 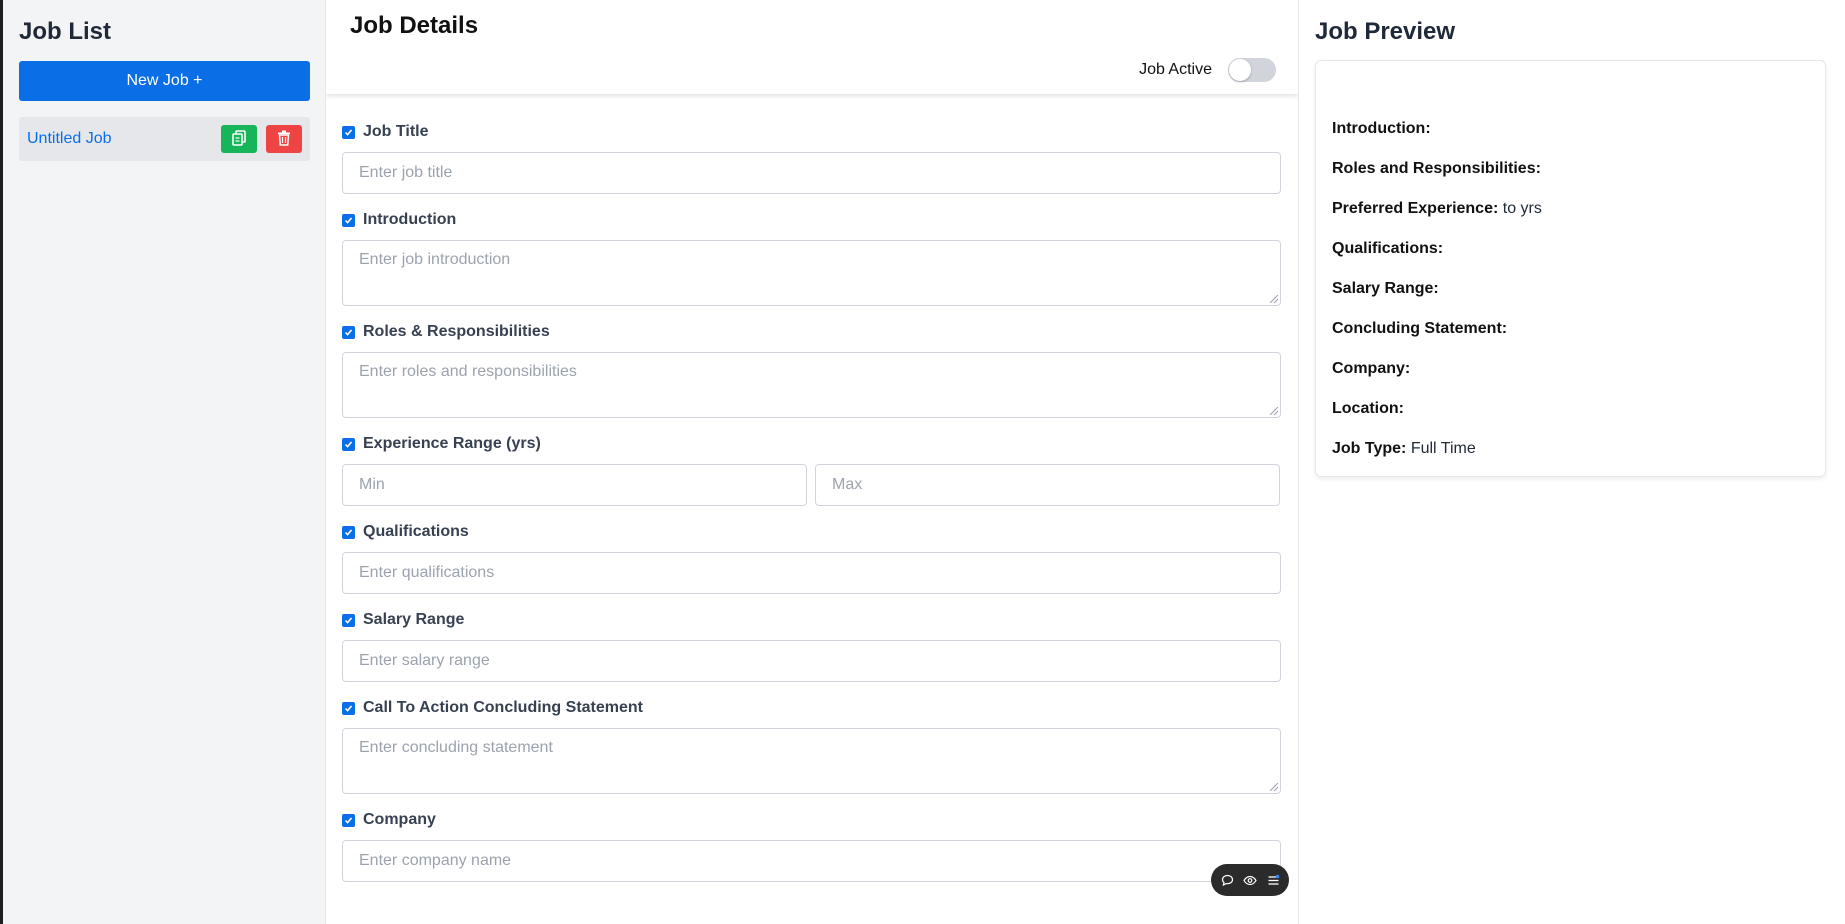 I want to click on preview-qualifications-label: Qualifications:, so click(x=1388, y=248).